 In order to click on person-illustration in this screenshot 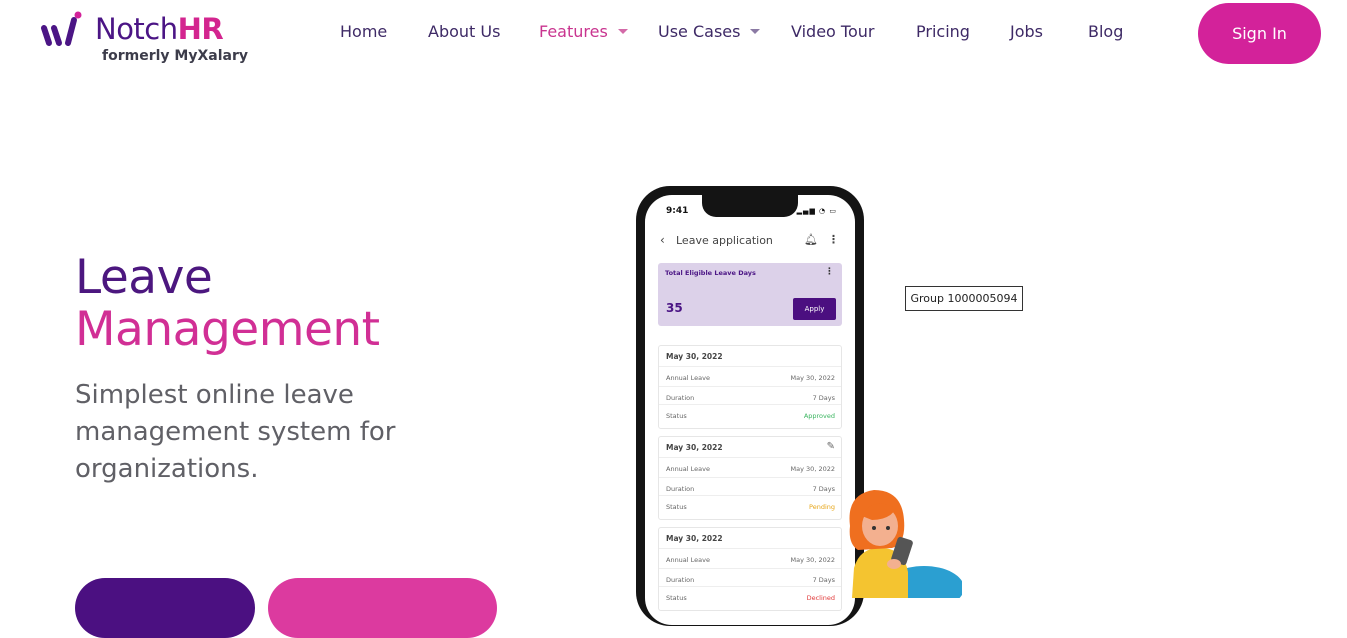, I will do `click(905, 544)`.